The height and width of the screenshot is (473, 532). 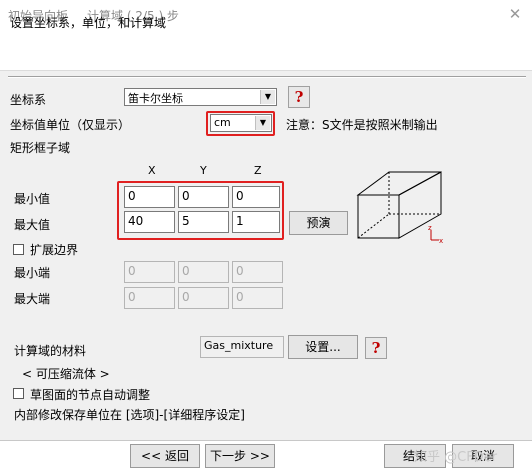 What do you see at coordinates (90, 395) in the screenshot?
I see `auto-adjust-label: 草图面的节点自动调整` at bounding box center [90, 395].